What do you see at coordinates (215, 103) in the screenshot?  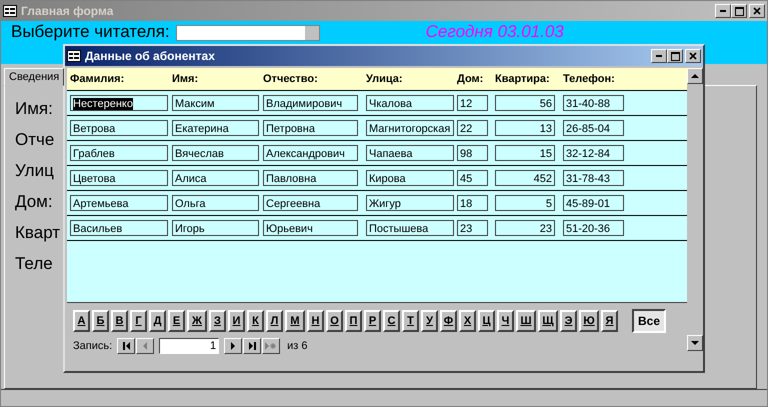 I see `text-field: Максим` at bounding box center [215, 103].